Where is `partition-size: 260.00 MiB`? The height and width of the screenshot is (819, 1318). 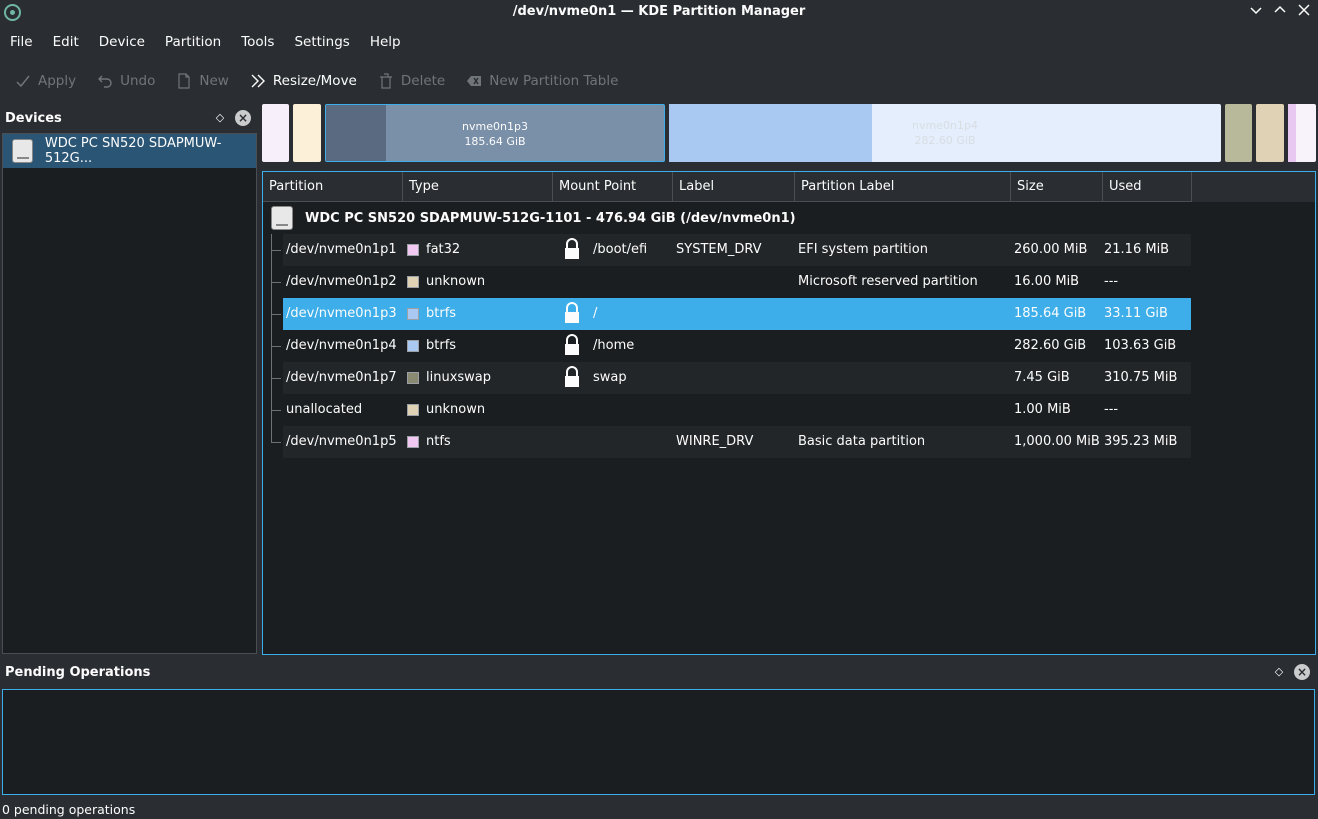
partition-size: 260.00 MiB is located at coordinates (1051, 249).